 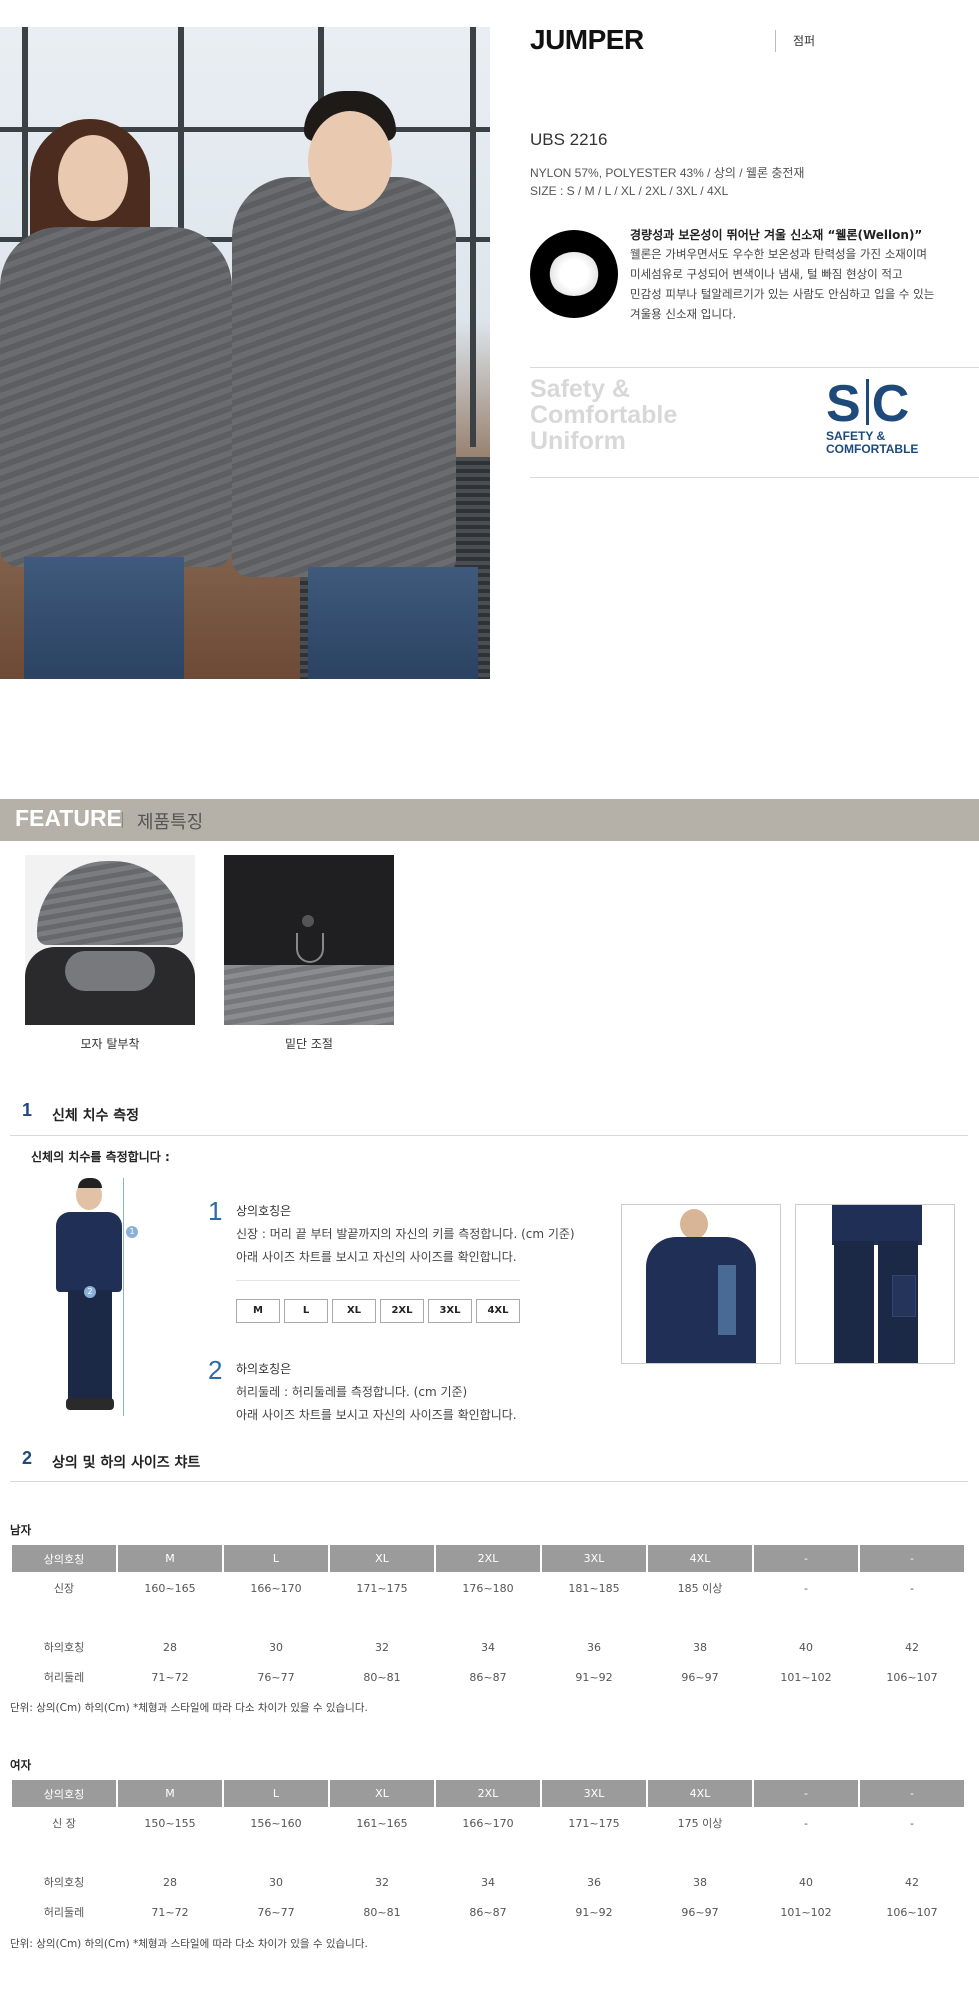 What do you see at coordinates (64, 1823) in the screenshot?
I see `table-cell: 신 장` at bounding box center [64, 1823].